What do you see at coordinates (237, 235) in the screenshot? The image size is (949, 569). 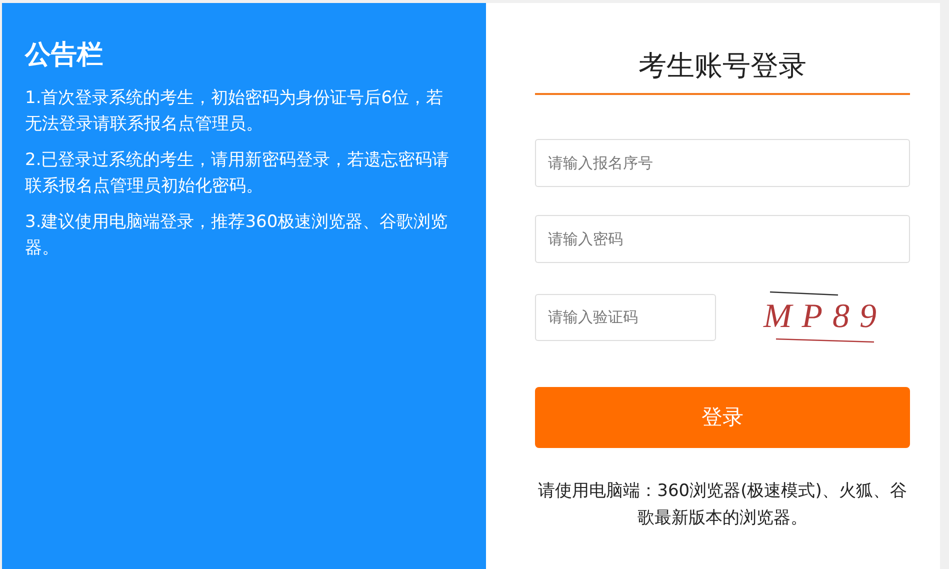 I see `notice-item: 3.建议使用电脑端登录，推荐360极速浏览器、谷歌浏览器。` at bounding box center [237, 235].